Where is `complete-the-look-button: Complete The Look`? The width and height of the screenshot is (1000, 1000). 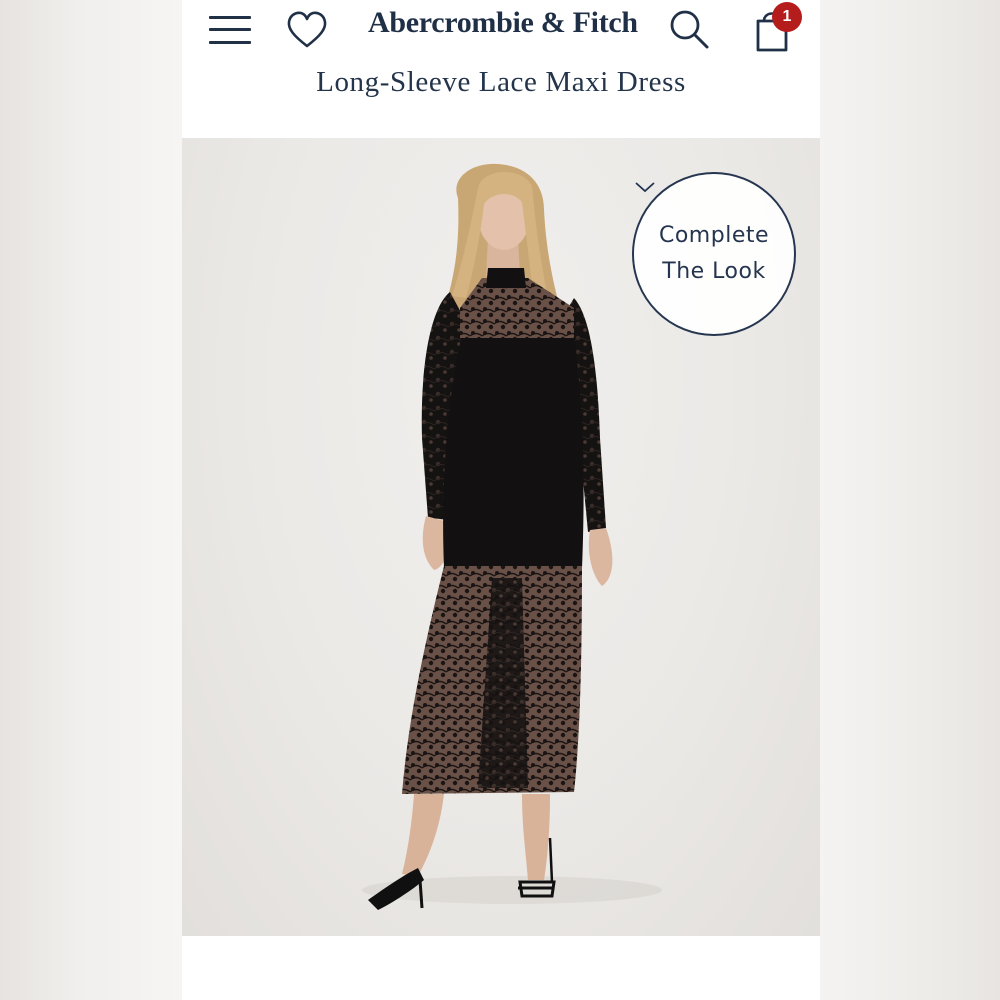
complete-the-look-button: Complete The Look is located at coordinates (714, 254).